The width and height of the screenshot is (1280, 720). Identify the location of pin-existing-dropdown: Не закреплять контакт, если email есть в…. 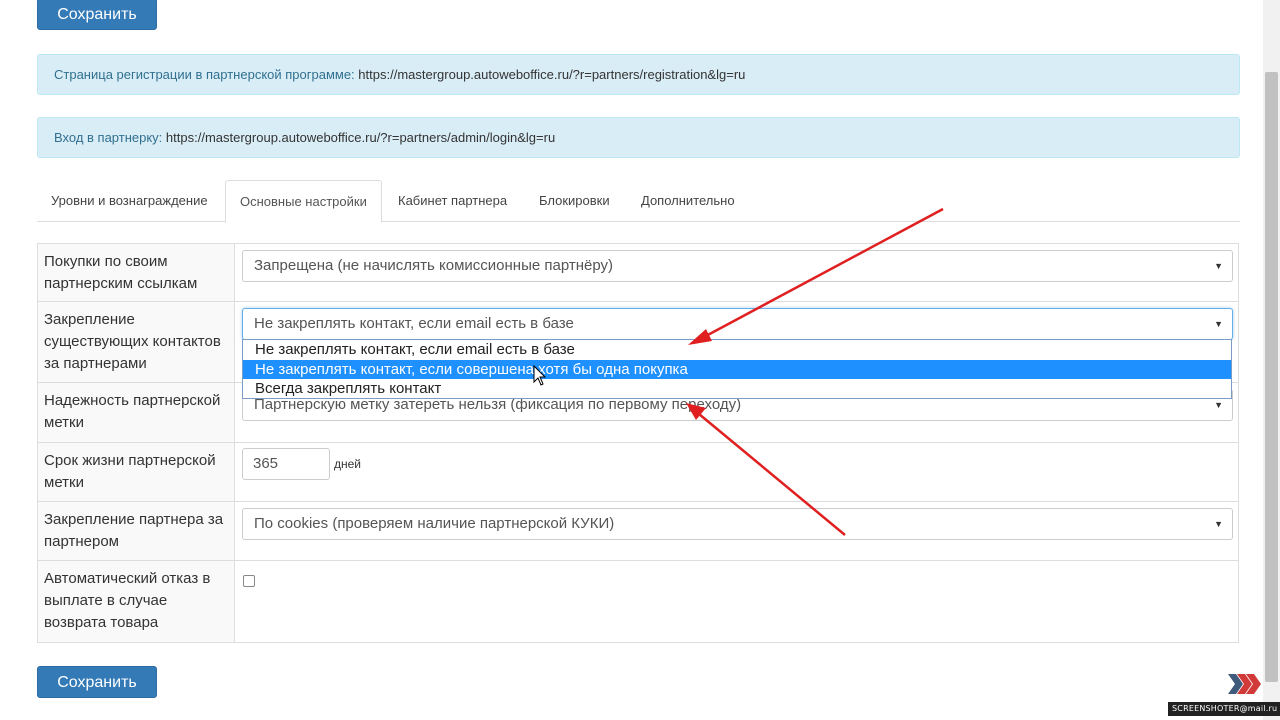
(737, 369).